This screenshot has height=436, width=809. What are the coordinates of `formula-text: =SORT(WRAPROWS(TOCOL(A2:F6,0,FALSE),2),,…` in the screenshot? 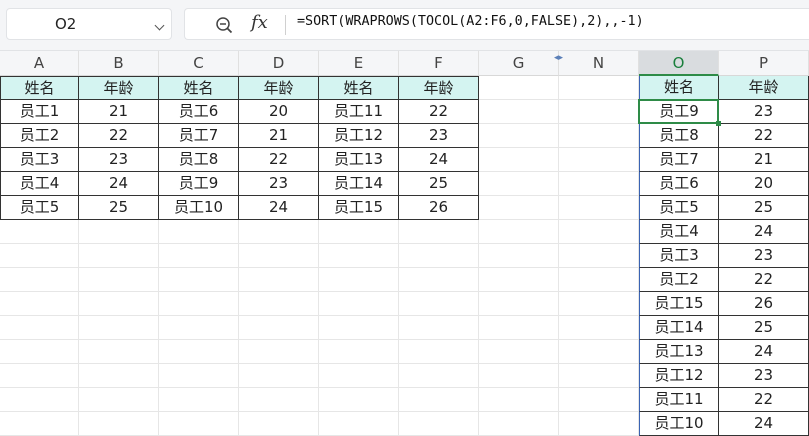 It's located at (470, 21).